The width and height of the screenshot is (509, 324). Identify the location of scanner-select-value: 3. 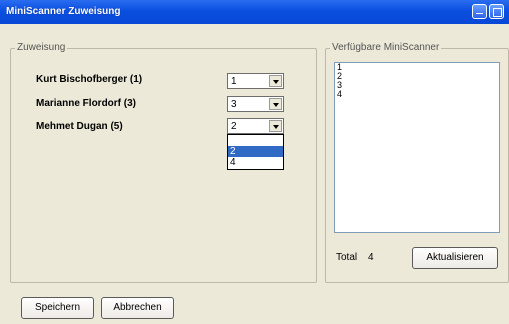
(234, 104).